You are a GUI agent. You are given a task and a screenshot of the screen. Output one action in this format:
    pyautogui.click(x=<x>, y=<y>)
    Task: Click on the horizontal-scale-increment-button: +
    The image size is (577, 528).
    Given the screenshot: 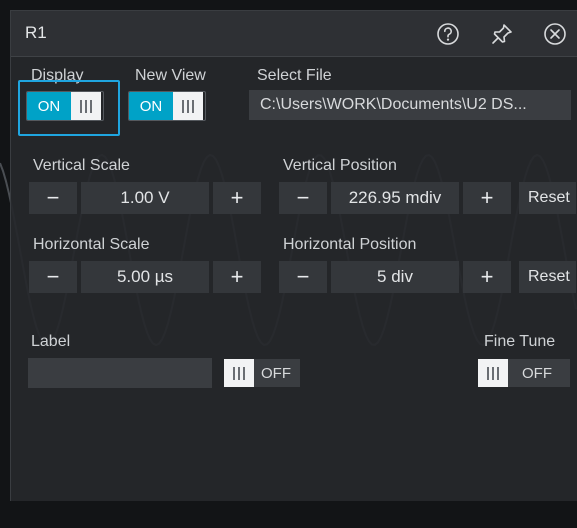 What is the action you would take?
    pyautogui.click(x=237, y=277)
    